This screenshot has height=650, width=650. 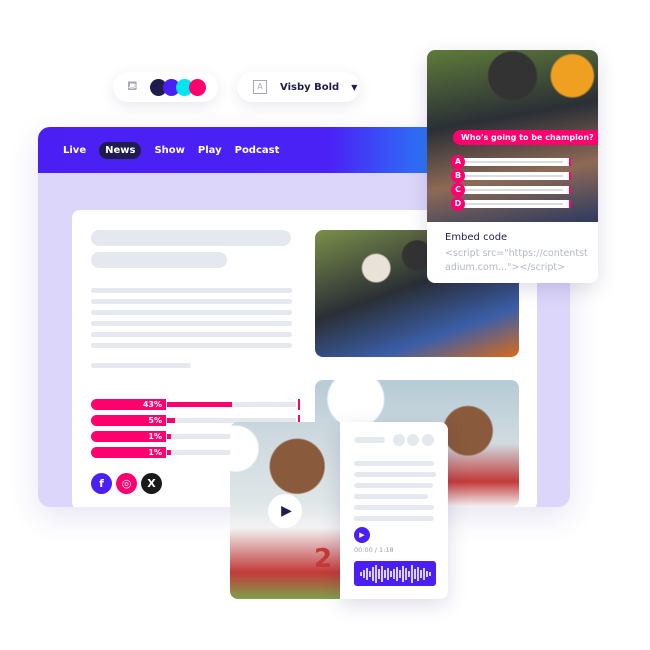 What do you see at coordinates (458, 162) in the screenshot?
I see `quiz-option-letter: A` at bounding box center [458, 162].